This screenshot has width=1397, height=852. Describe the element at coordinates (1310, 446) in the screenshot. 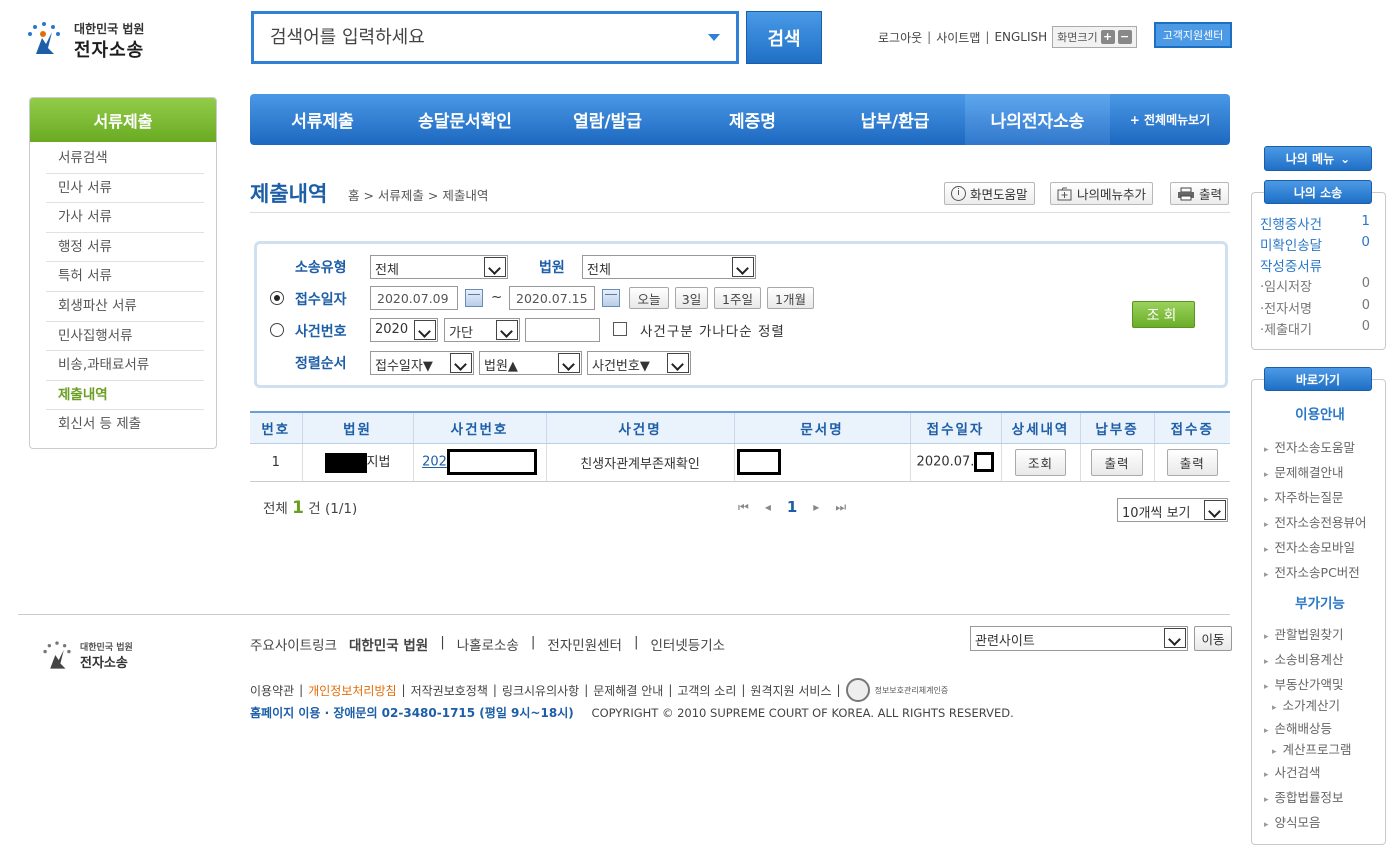

I see `shortcut-efiling-help: 전자소송도움말` at that location.